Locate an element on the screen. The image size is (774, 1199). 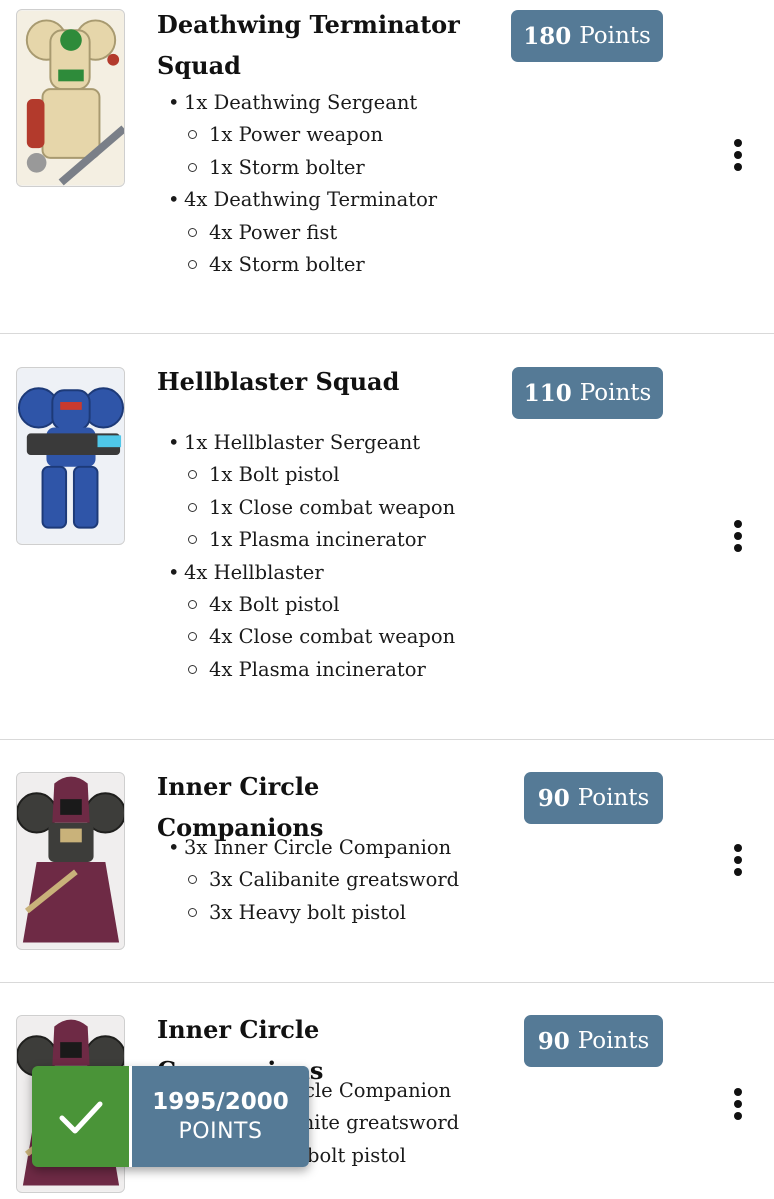
deathwing-terminator-miniature-icon is located at coordinates (70, 98).